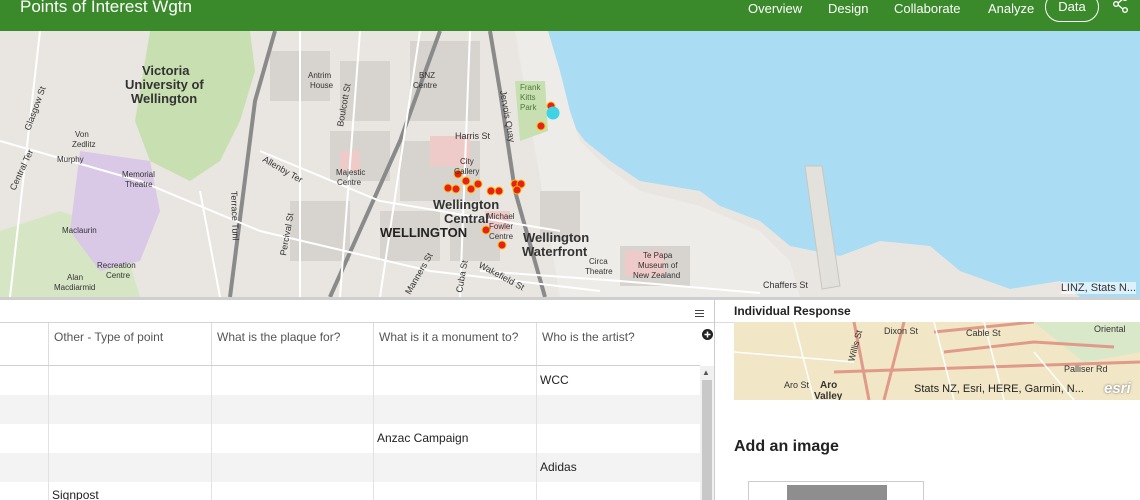  What do you see at coordinates (1117, 388) in the screenshot?
I see `esri-logo: esri` at bounding box center [1117, 388].